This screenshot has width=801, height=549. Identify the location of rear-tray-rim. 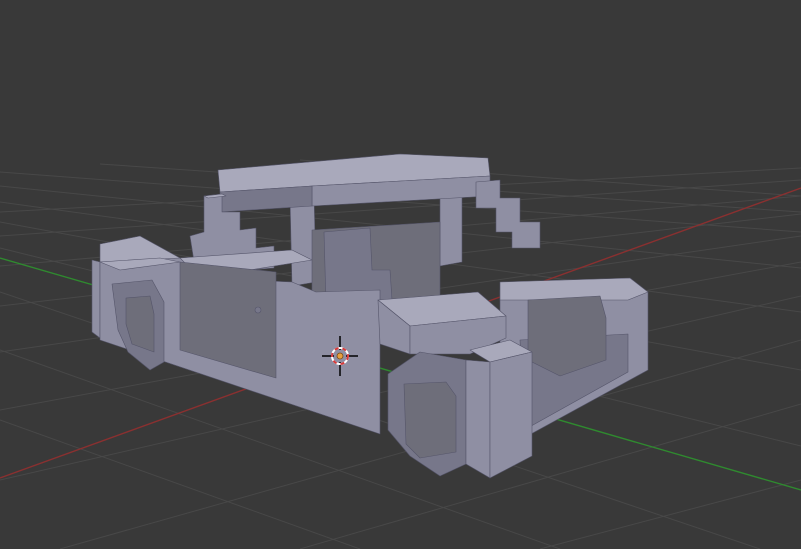
(574, 289).